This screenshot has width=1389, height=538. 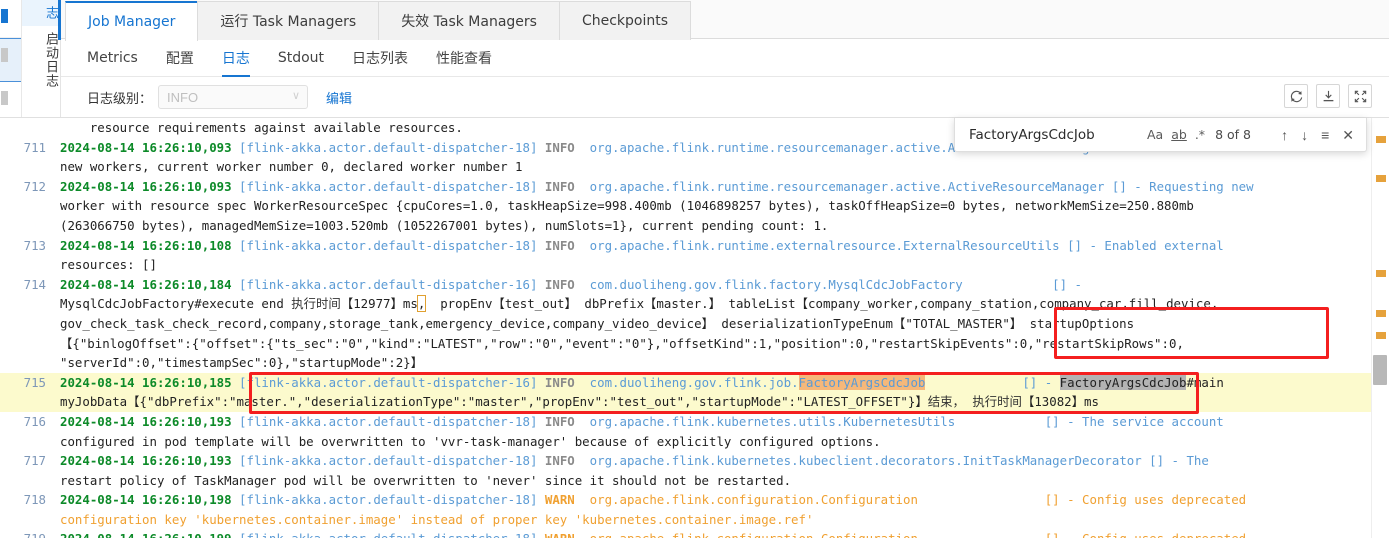 I want to click on subtab-config-label: 配置, so click(x=179, y=58).